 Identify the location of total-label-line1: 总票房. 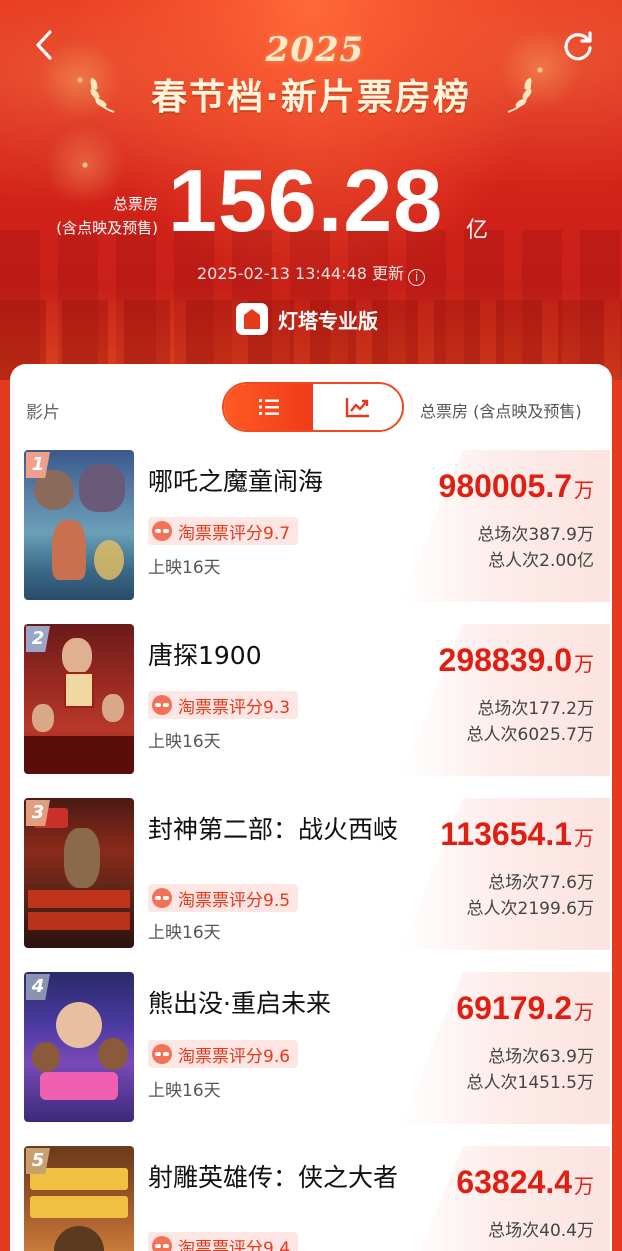
(135, 204).